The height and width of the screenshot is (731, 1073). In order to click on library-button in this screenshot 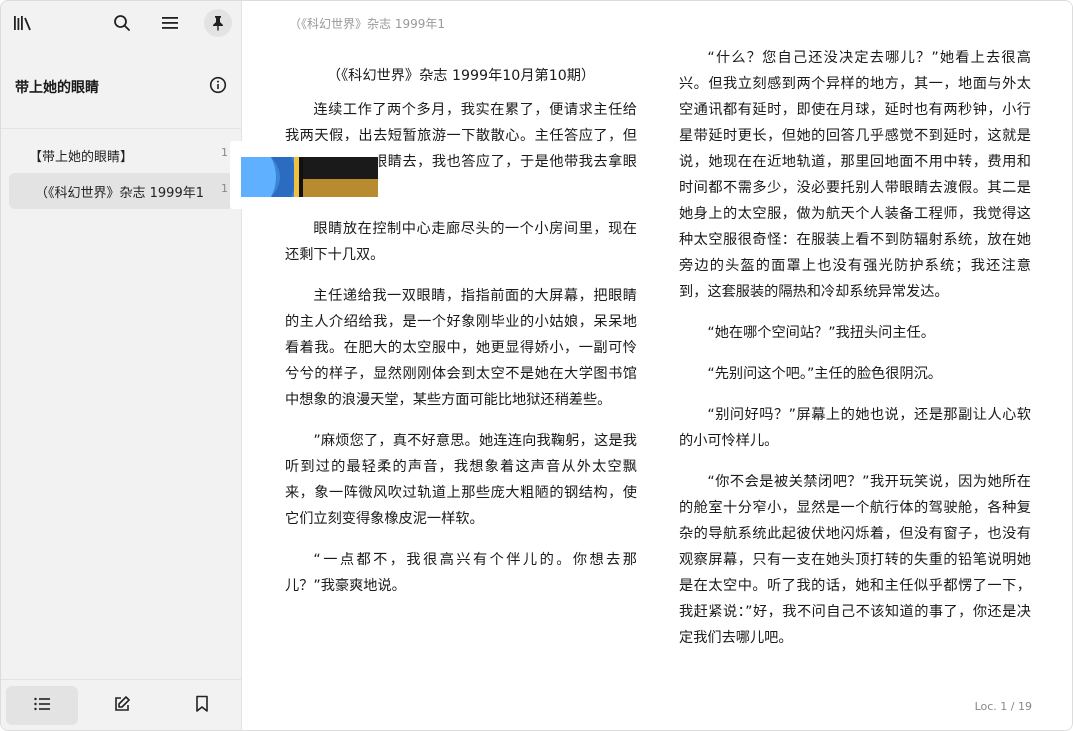, I will do `click(23, 23)`.